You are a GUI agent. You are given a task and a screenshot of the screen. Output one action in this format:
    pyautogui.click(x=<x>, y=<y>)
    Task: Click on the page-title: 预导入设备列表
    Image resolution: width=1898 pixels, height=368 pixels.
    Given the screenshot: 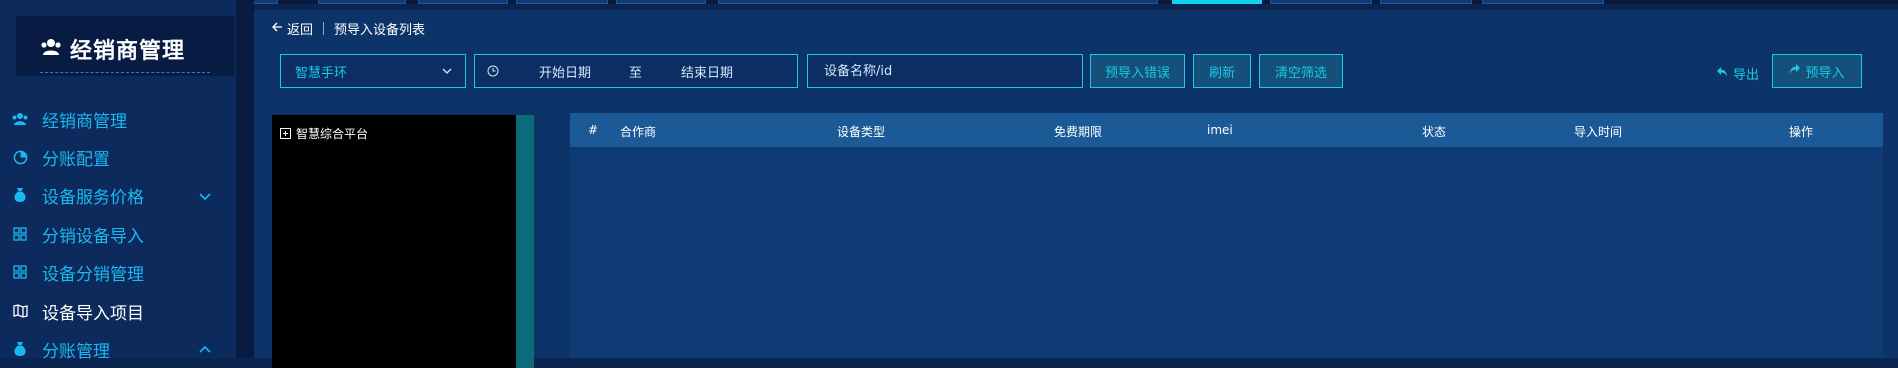 What is the action you would take?
    pyautogui.click(x=380, y=30)
    